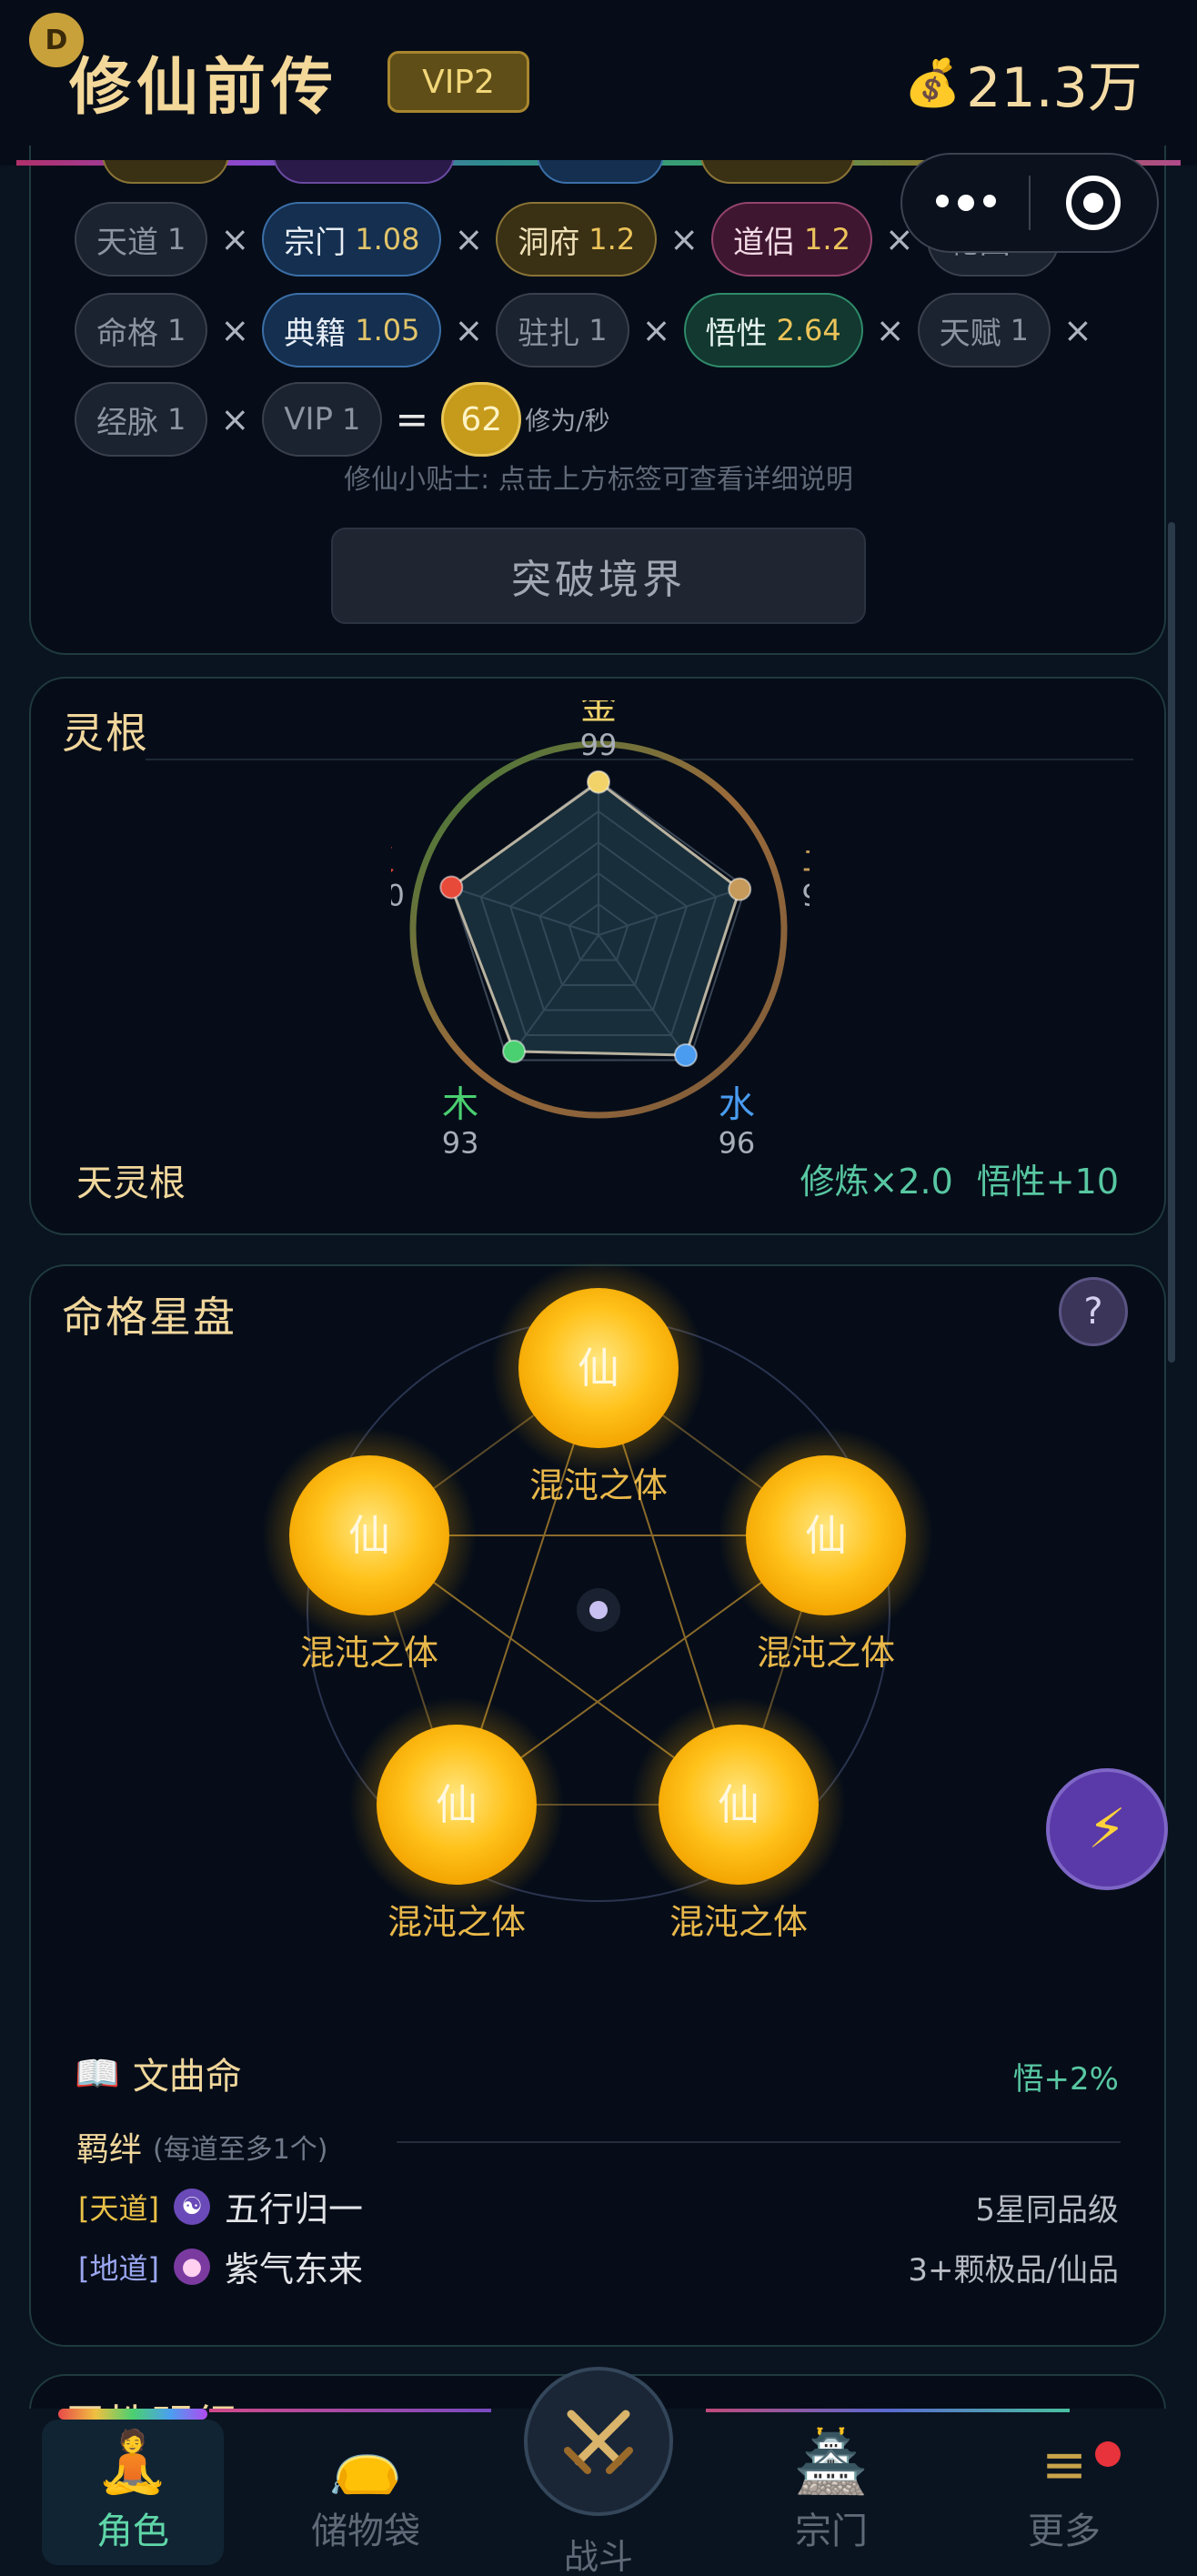 The width and height of the screenshot is (1197, 2576). Describe the element at coordinates (598, 714) in the screenshot. I see `radar-element-name: 金` at that location.